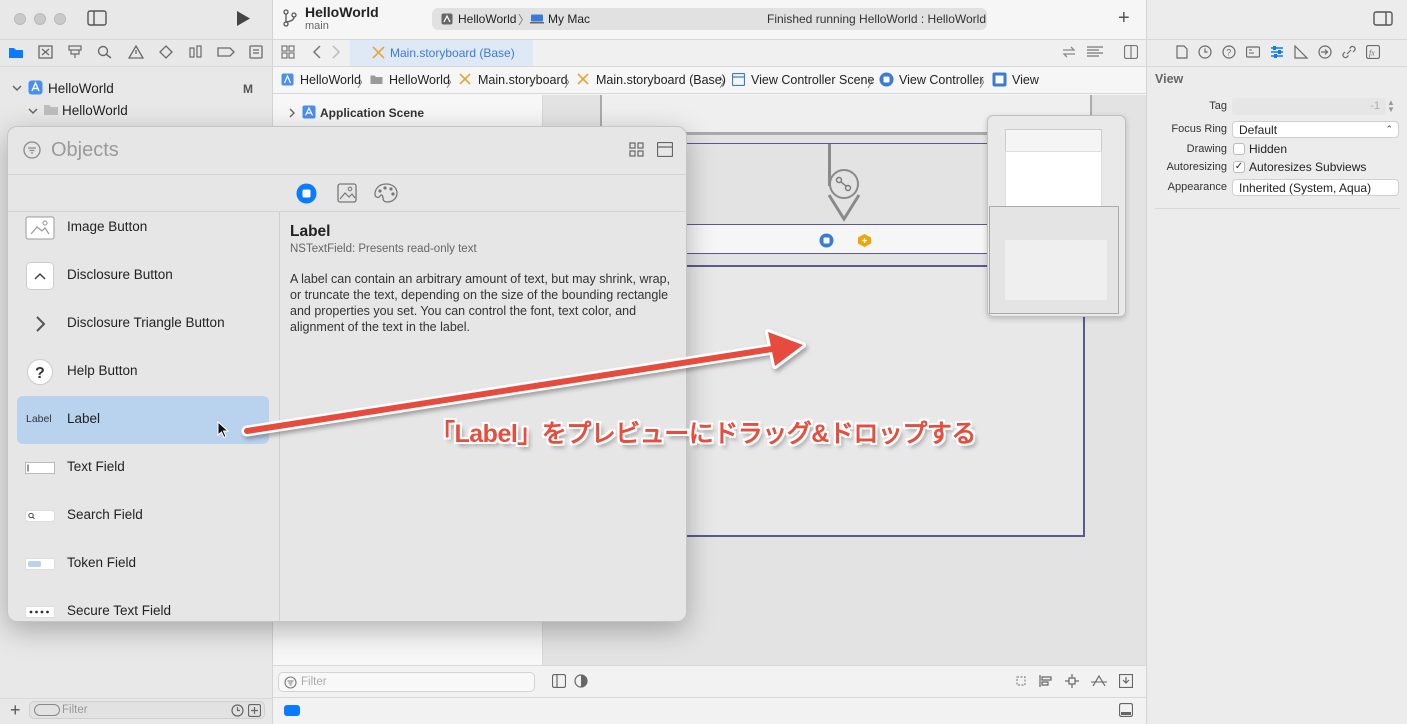 Image resolution: width=1407 pixels, height=724 pixels. Describe the element at coordinates (523, 383) in the screenshot. I see `drag-arrow` at that location.